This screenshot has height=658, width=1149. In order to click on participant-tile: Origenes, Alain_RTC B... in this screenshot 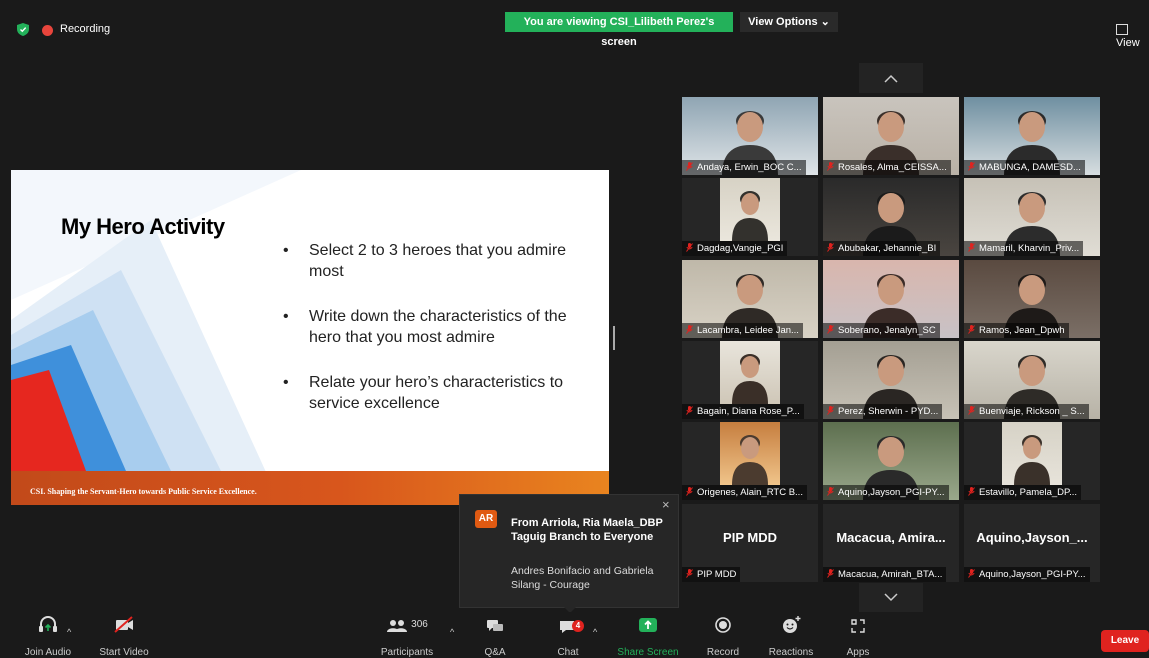, I will do `click(750, 461)`.